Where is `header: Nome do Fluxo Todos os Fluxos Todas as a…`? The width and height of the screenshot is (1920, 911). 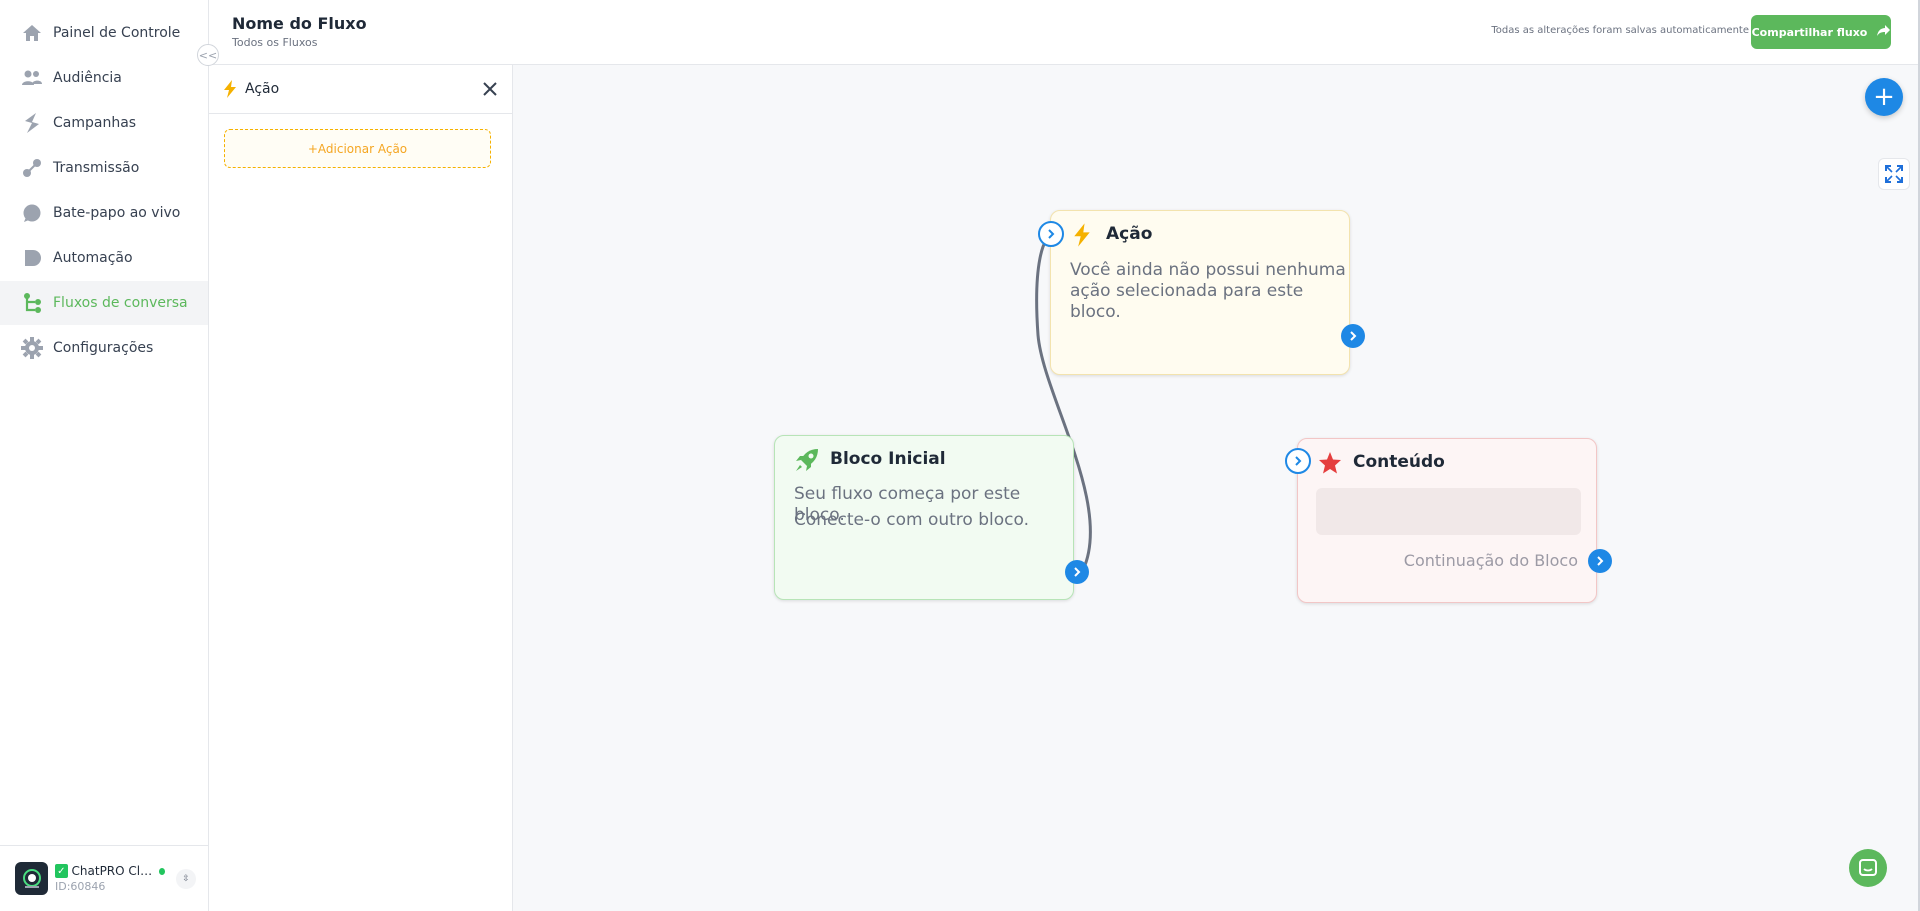
header: Nome do Fluxo Todos os Fluxos Todas as a… is located at coordinates (1064, 32).